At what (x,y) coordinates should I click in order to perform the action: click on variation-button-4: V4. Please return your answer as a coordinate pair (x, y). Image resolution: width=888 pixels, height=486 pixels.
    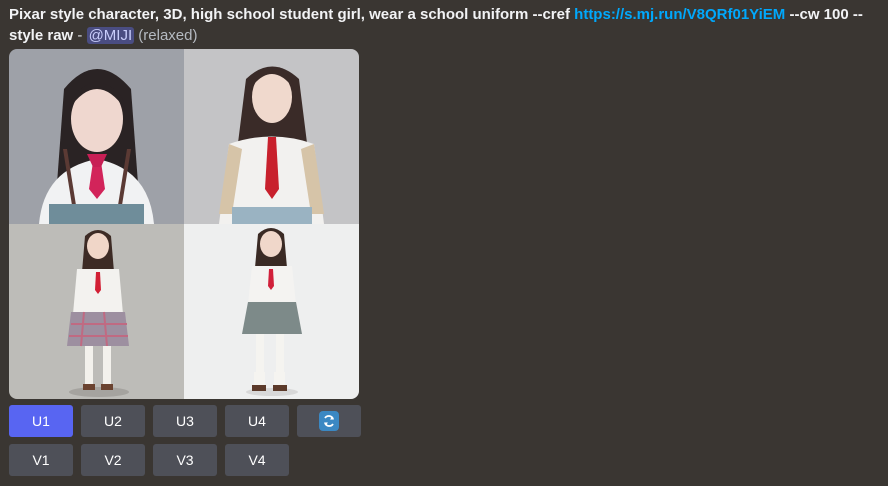
    Looking at the image, I should click on (257, 460).